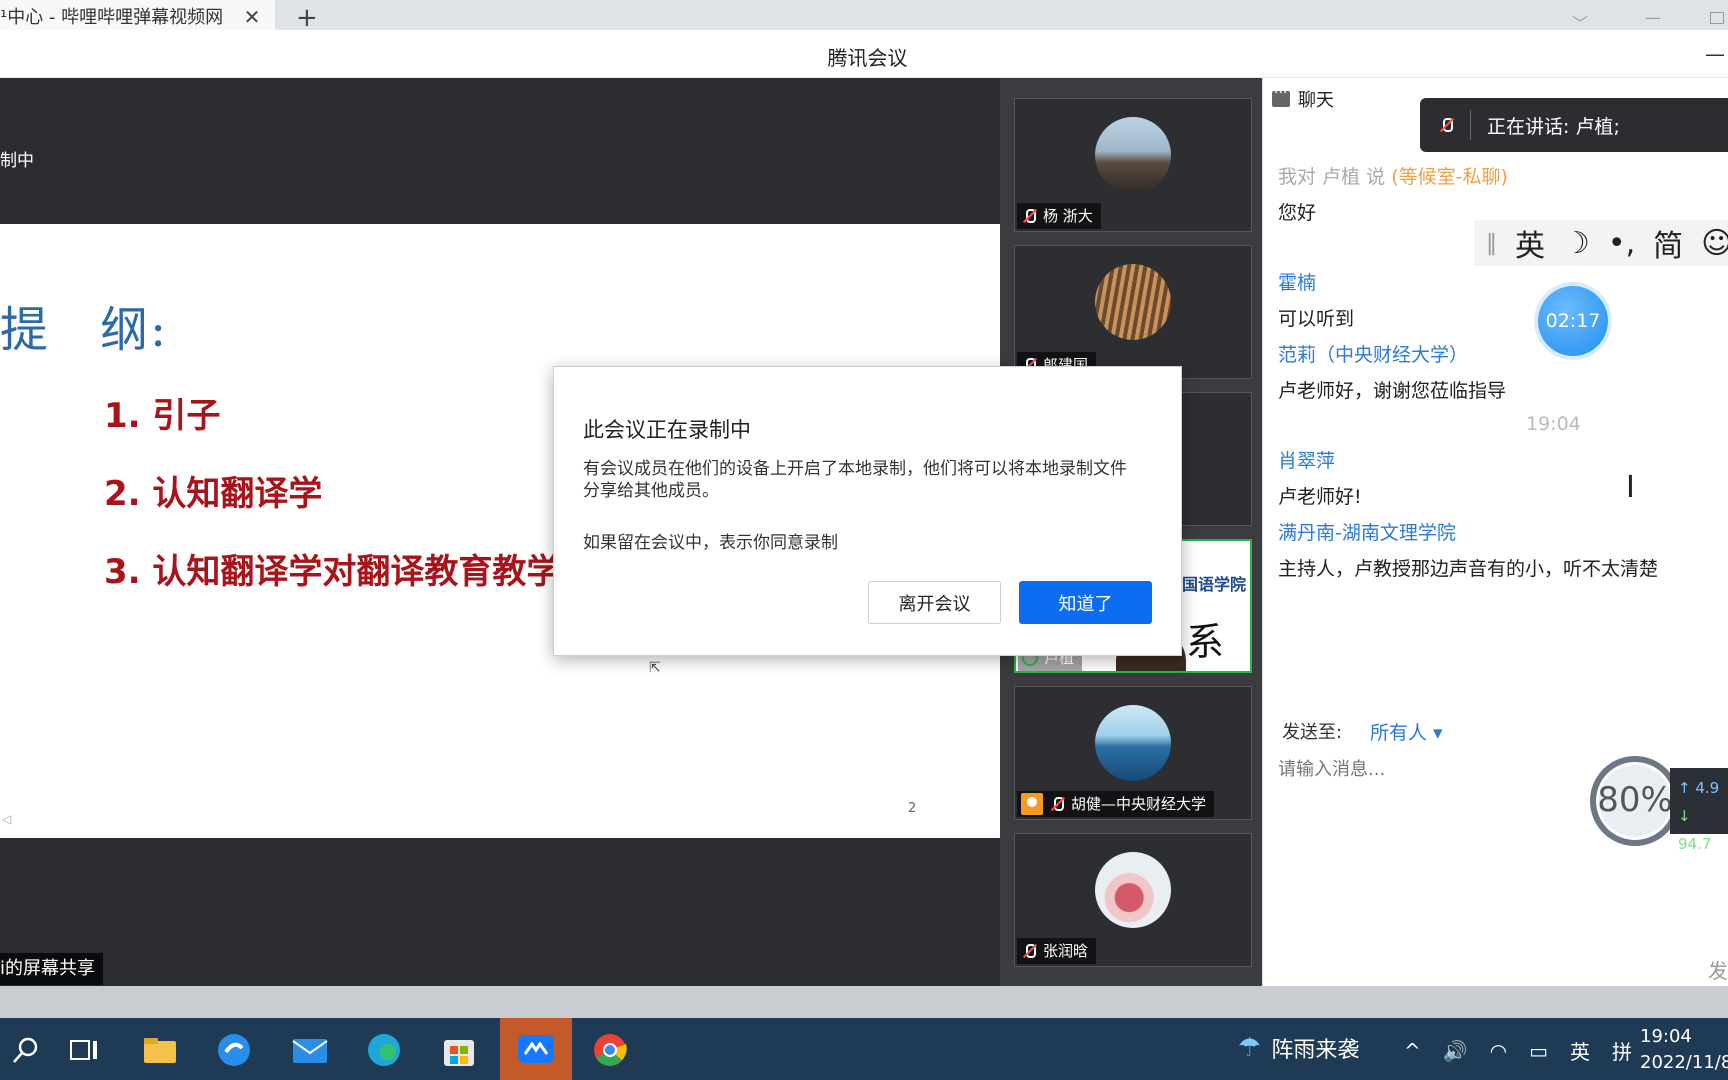 This screenshot has width=1728, height=1080. Describe the element at coordinates (1316, 100) in the screenshot. I see `chat-title: 聊天` at that location.